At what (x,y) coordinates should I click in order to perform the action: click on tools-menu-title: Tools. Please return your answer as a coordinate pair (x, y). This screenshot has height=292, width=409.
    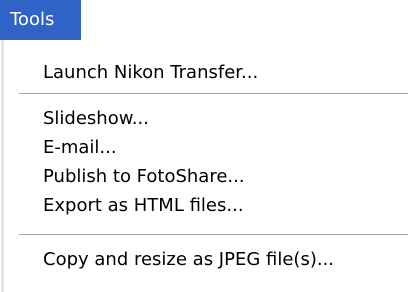
    Looking at the image, I should click on (40, 20).